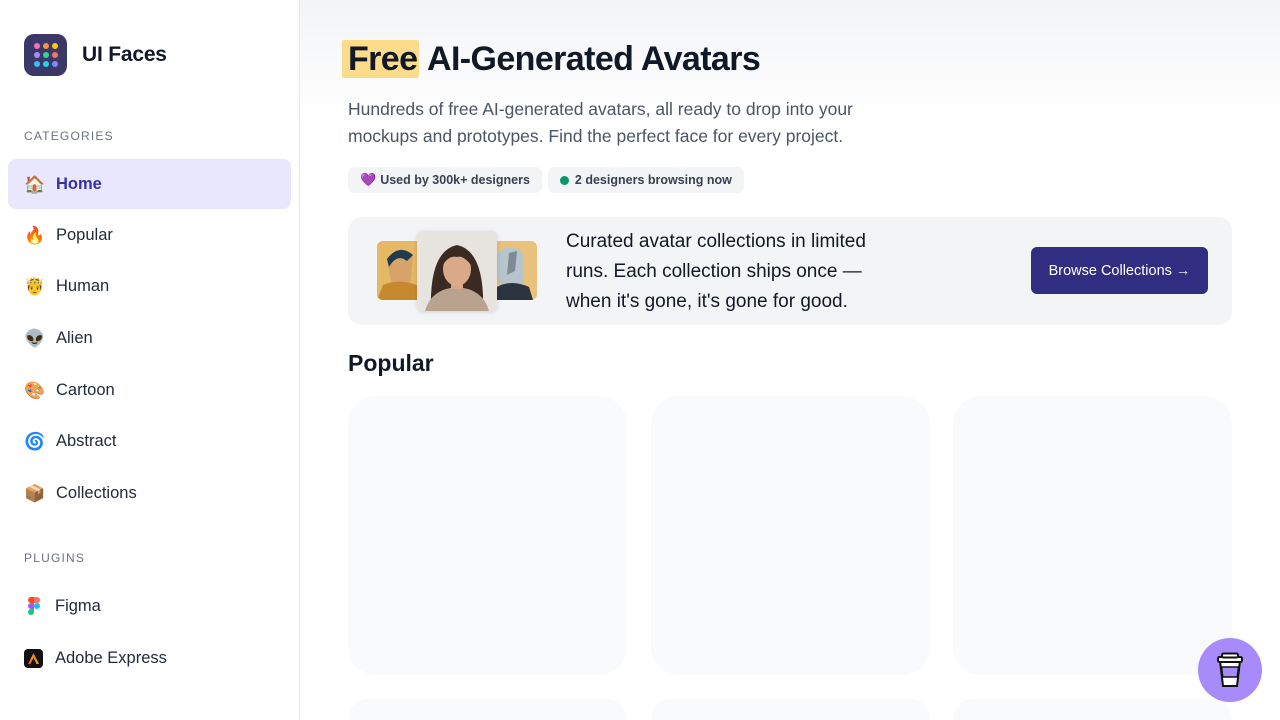  I want to click on fire-icon: 🔥, so click(35, 235).